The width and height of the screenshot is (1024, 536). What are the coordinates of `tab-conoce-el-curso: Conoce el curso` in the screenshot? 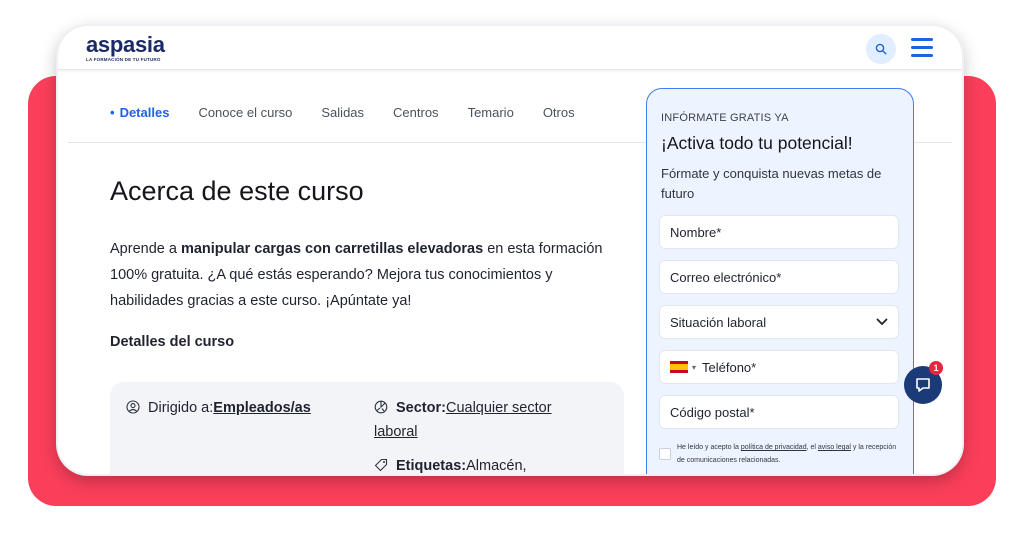 It's located at (245, 112).